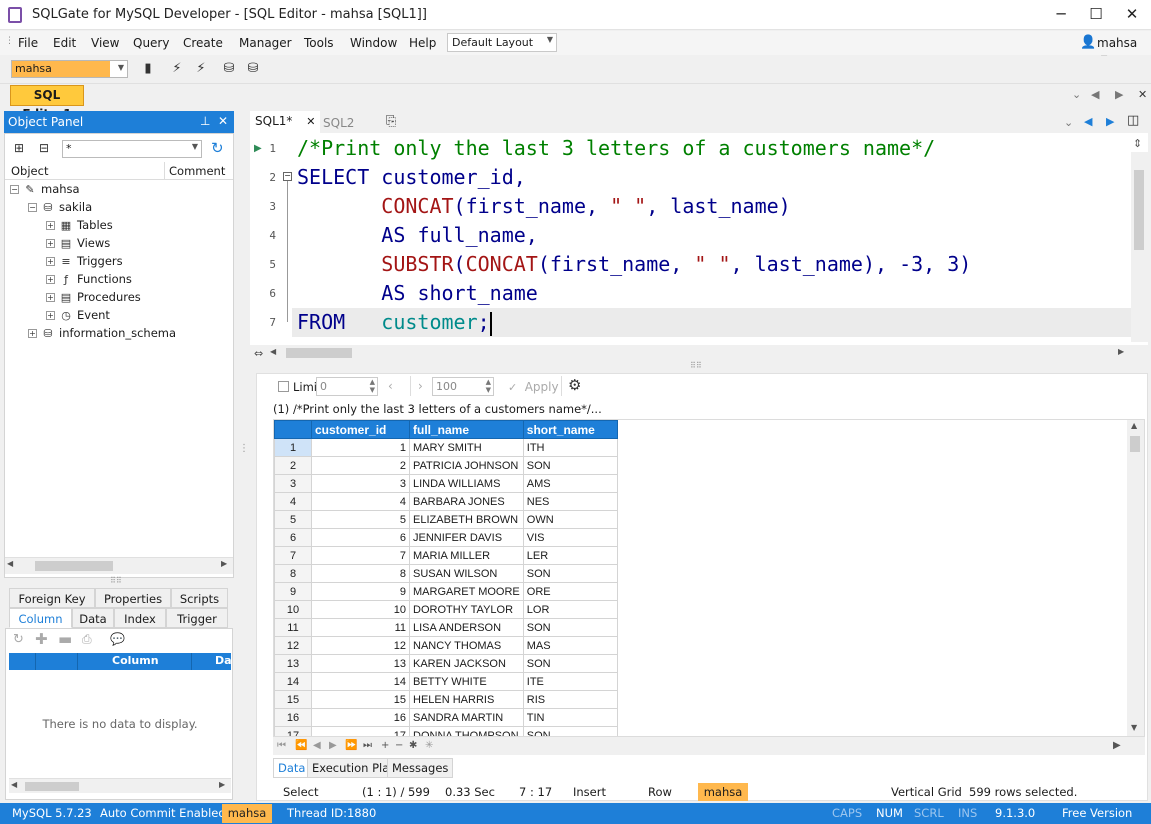 This screenshot has height=824, width=1151. Describe the element at coordinates (570, 555) in the screenshot. I see `cell-short-name: LER` at that location.